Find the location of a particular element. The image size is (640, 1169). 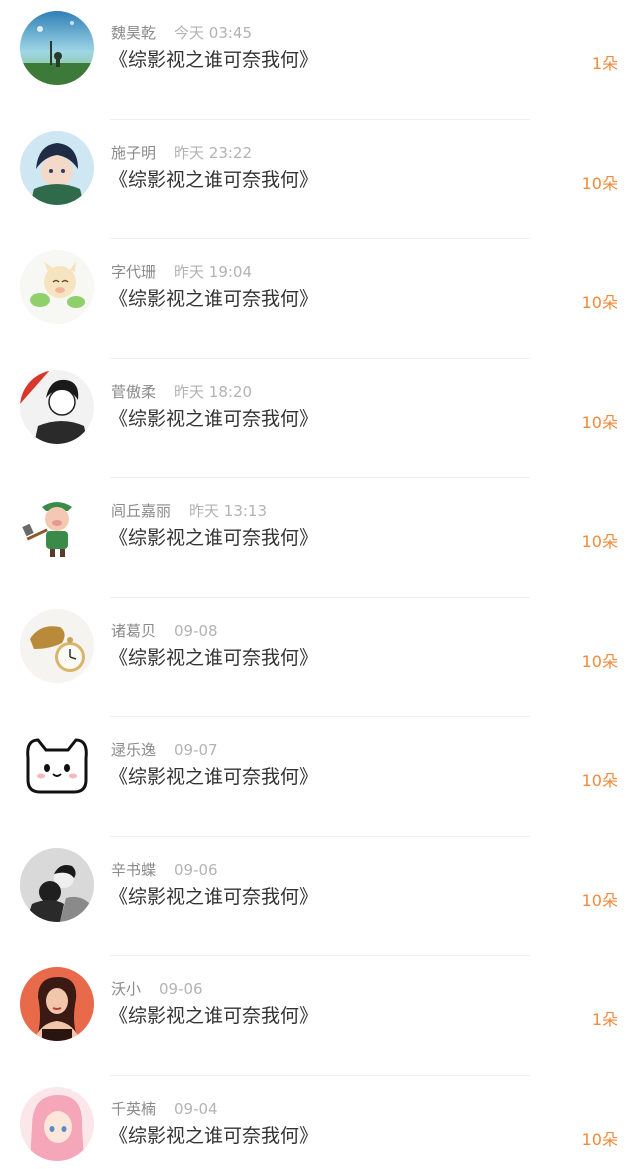

user-name: 辛书蝶 is located at coordinates (133, 870).